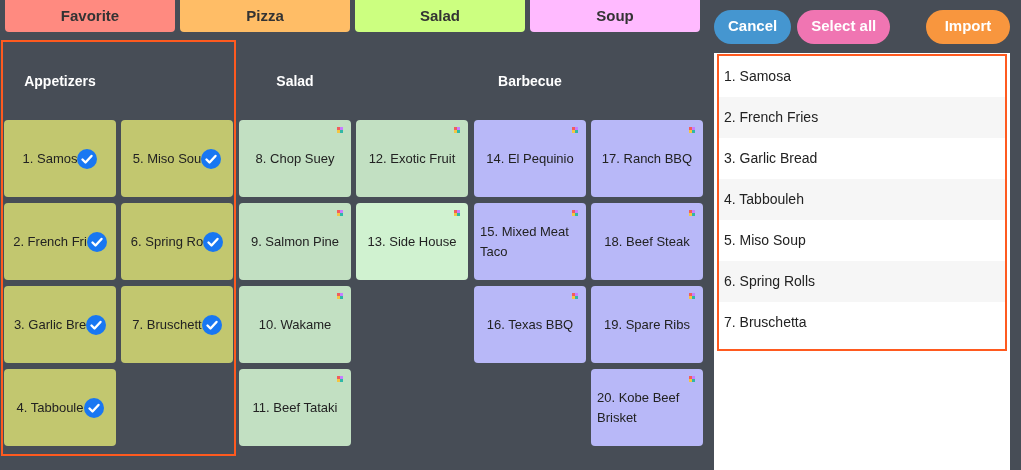  Describe the element at coordinates (295, 241) in the screenshot. I see `menu-item-tile: 9. Salmon Pine` at that location.